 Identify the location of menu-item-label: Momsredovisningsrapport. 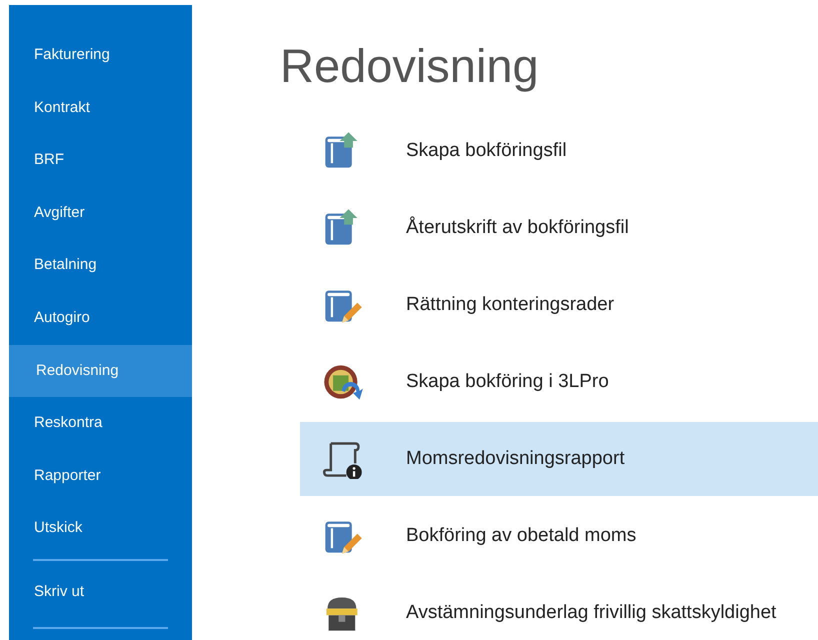
(515, 459).